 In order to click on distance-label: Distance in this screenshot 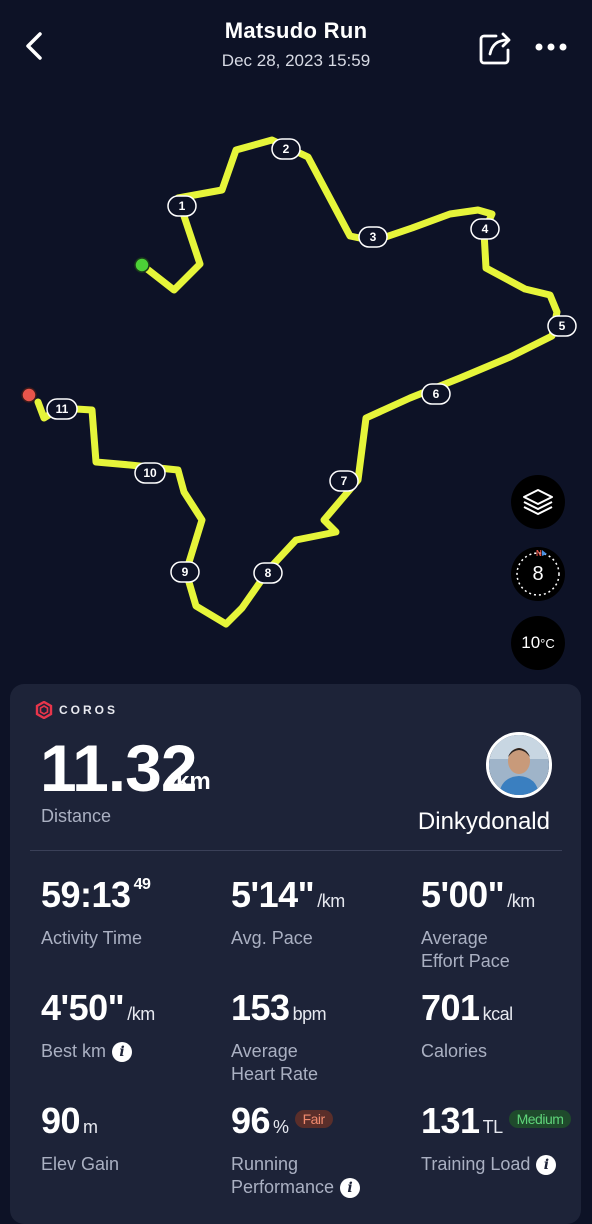, I will do `click(76, 816)`.